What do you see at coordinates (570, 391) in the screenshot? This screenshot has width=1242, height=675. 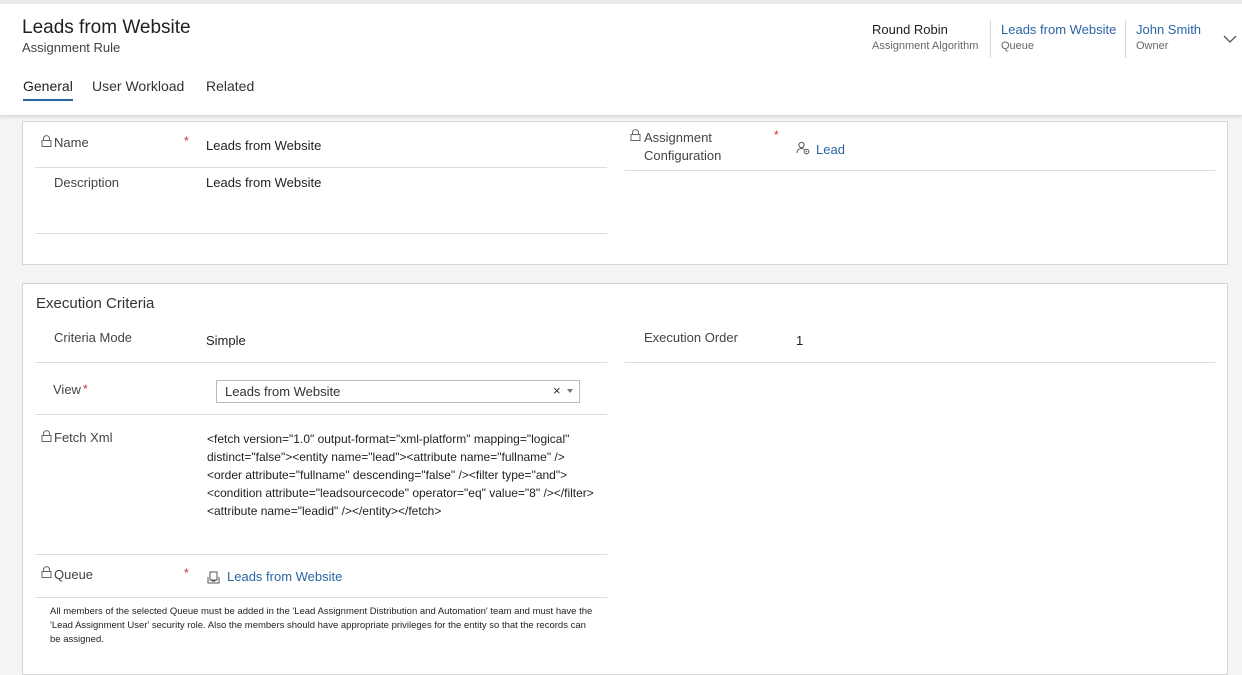 I see `dropdown-caret-icon` at bounding box center [570, 391].